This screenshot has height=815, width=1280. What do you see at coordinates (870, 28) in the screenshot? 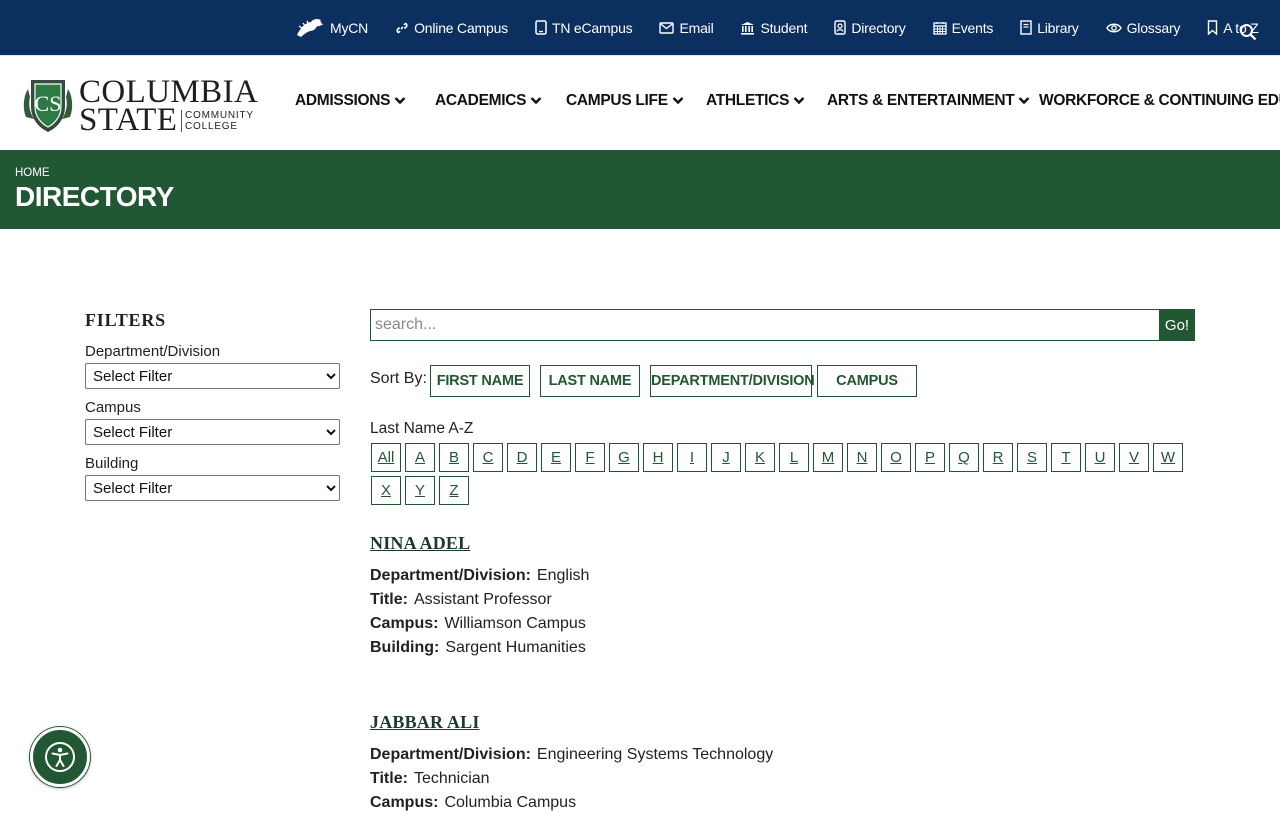
I see `utility-link-directory: Directory` at bounding box center [870, 28].